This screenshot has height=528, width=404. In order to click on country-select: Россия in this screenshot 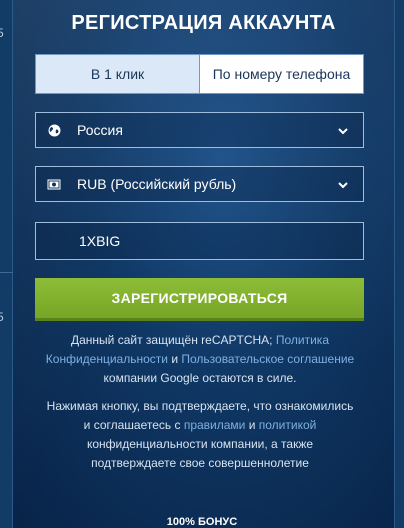, I will do `click(199, 130)`.